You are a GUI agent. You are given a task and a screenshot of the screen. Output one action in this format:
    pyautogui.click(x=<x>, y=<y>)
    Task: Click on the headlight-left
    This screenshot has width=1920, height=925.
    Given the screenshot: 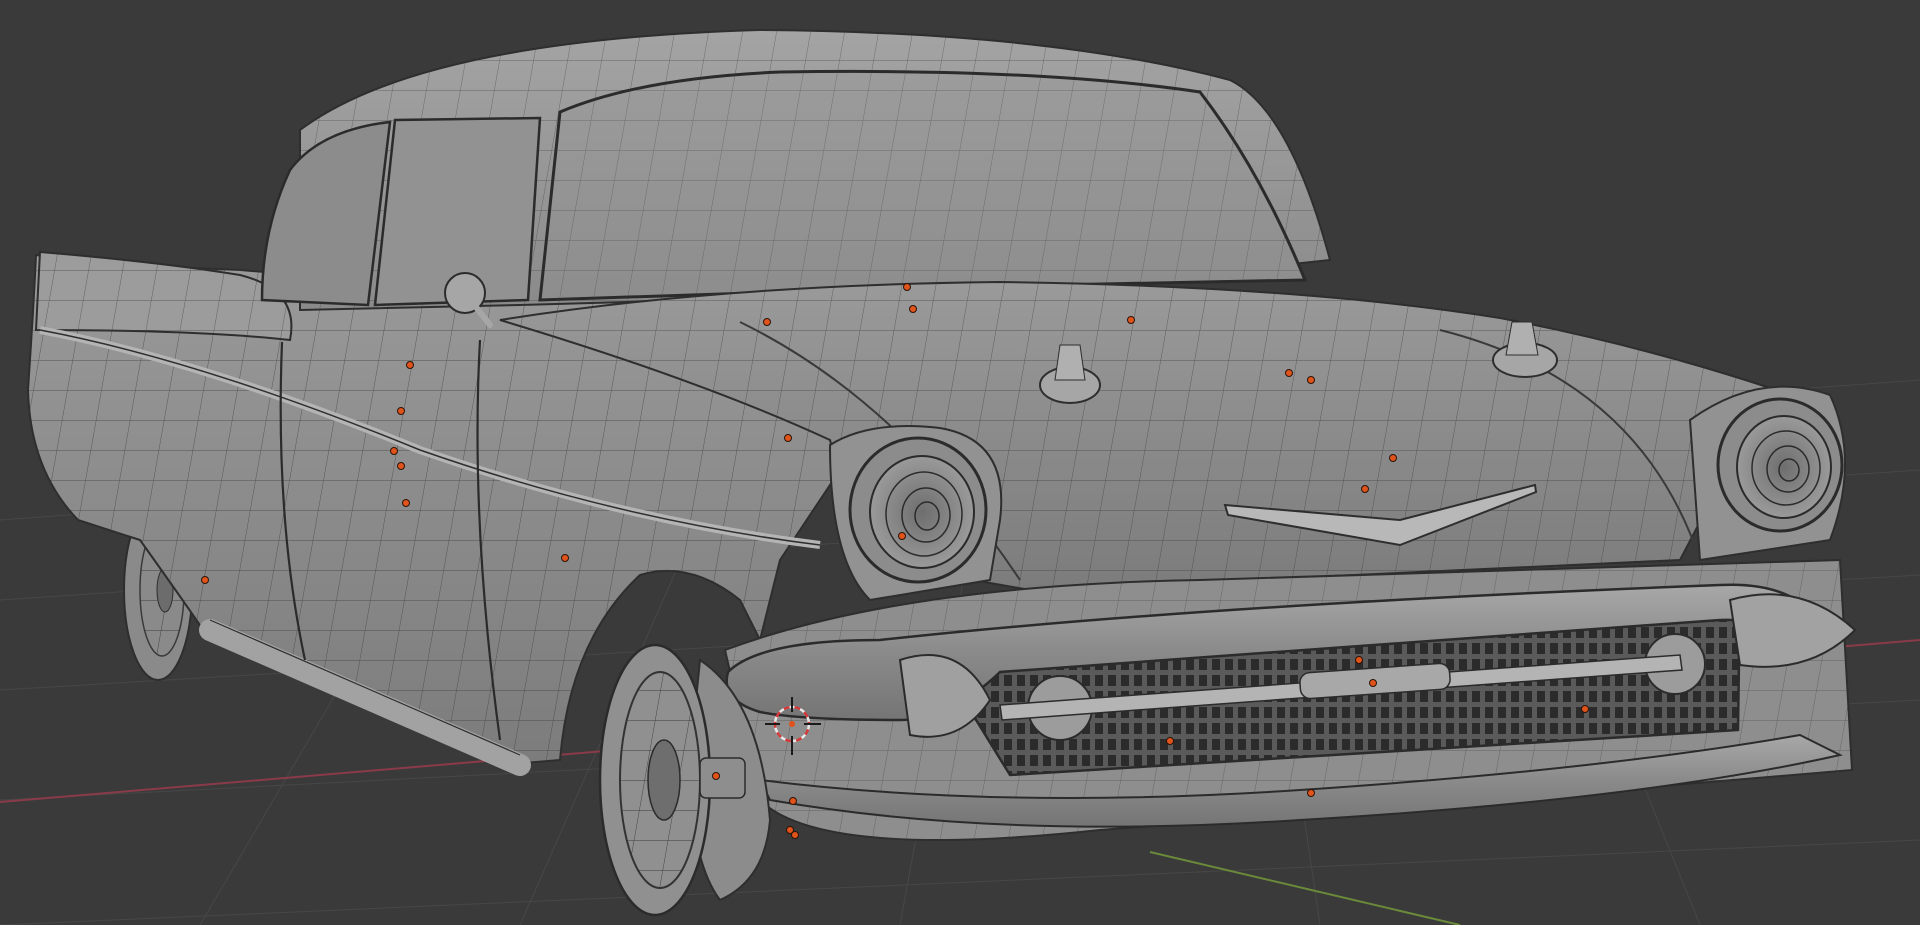 What is the action you would take?
    pyautogui.click(x=918, y=510)
    